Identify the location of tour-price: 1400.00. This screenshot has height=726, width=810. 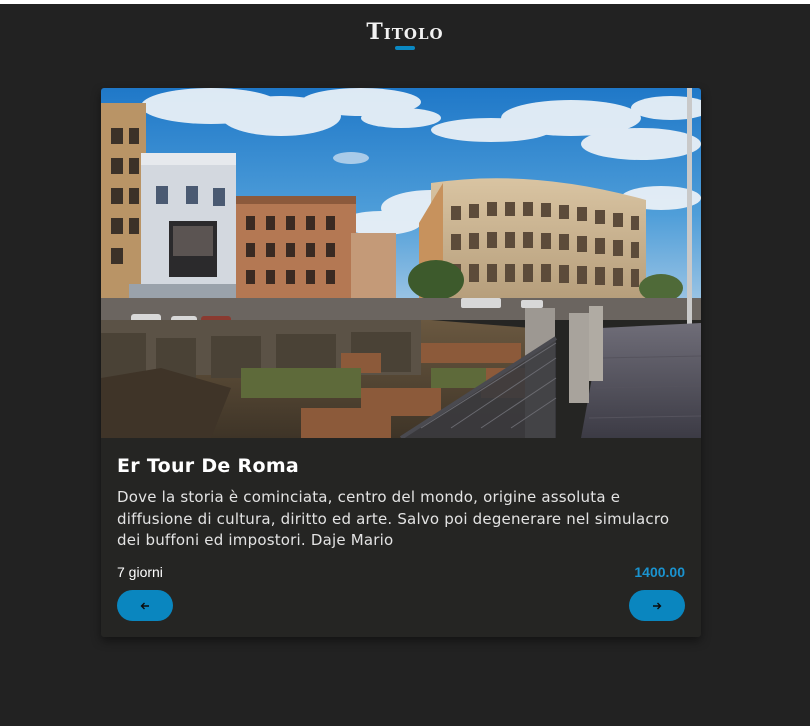
(659, 572).